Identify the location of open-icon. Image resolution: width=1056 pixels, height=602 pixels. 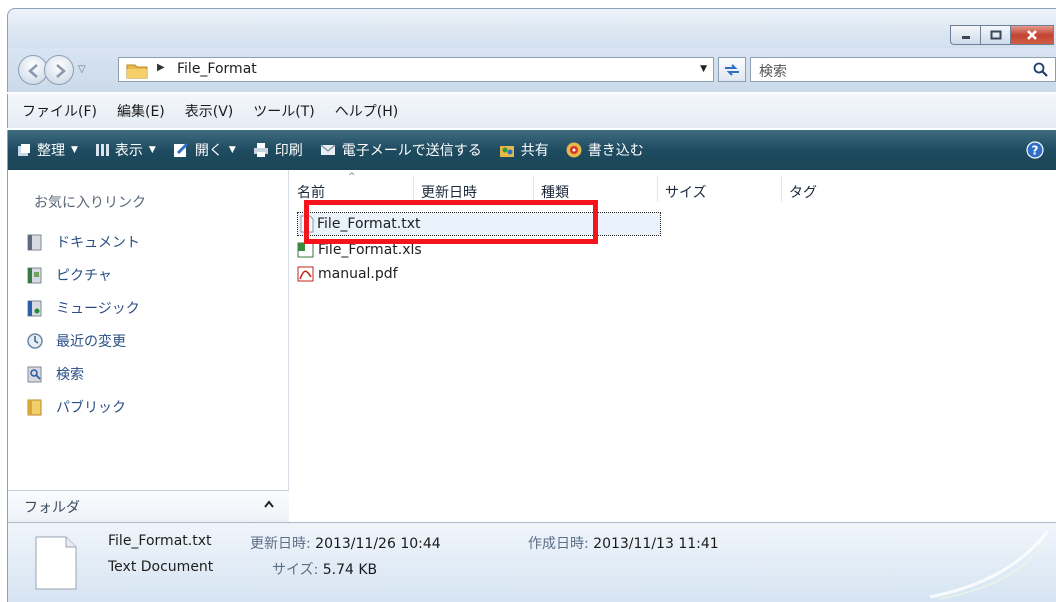
(181, 150).